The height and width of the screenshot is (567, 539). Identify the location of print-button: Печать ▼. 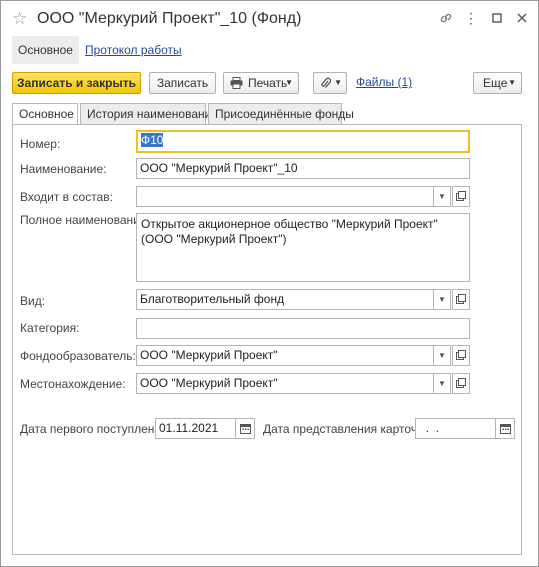
(261, 83).